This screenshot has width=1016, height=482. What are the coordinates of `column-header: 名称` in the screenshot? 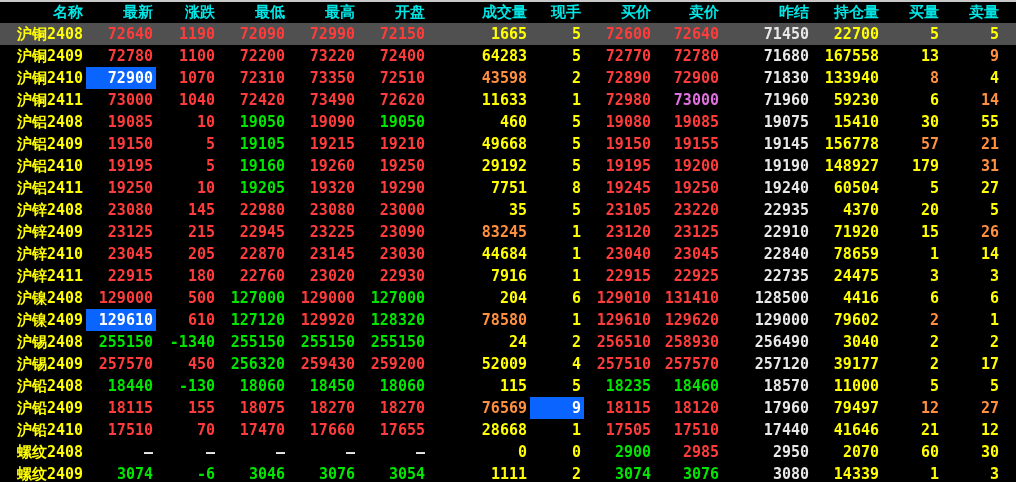 It's located at (43, 12).